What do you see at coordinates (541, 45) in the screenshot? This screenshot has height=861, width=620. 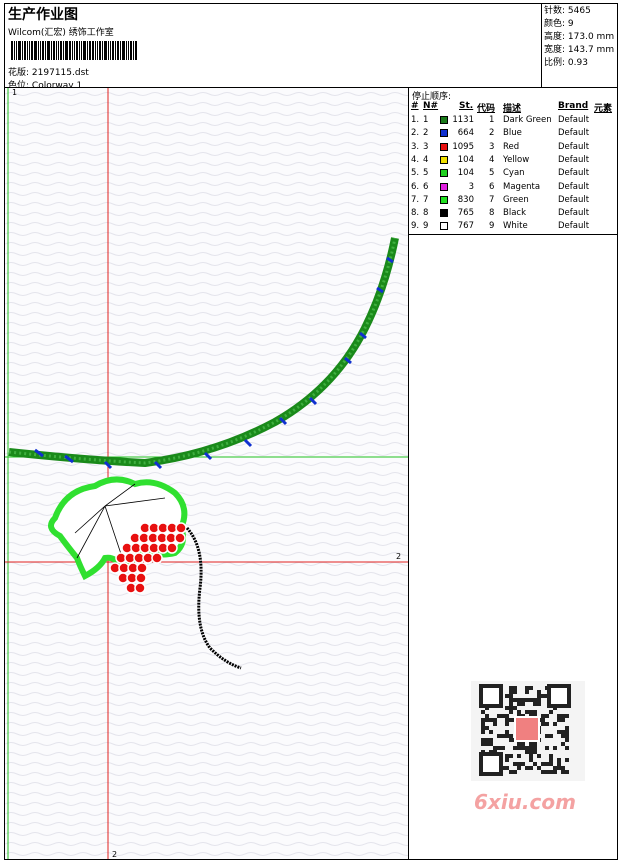 I see `header-divider` at bounding box center [541, 45].